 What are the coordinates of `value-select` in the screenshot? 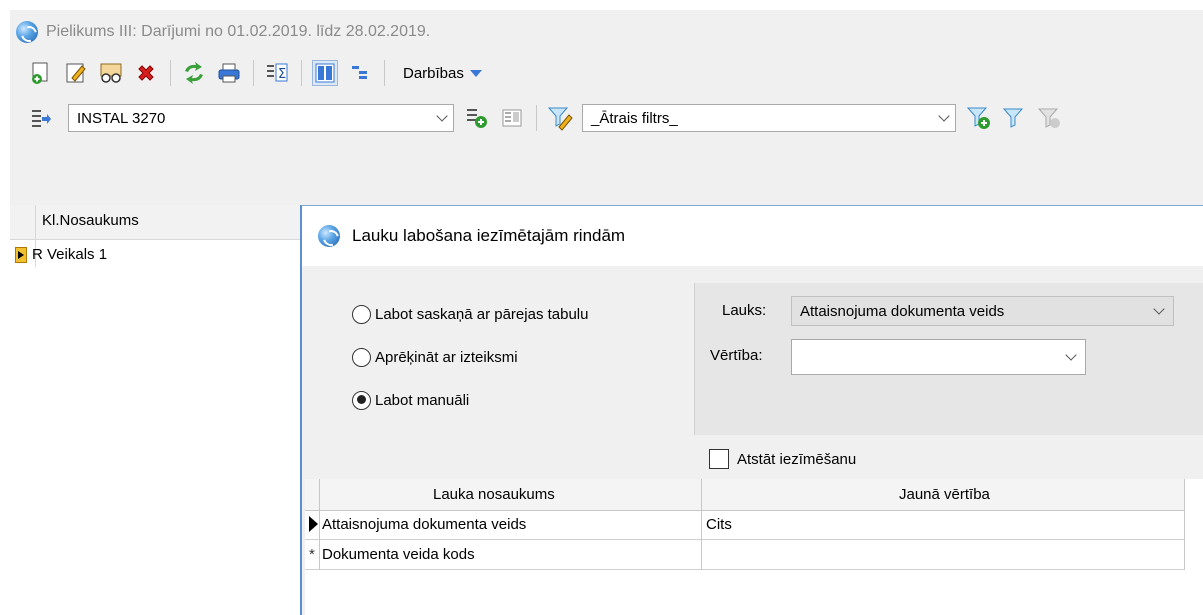 It's located at (938, 357).